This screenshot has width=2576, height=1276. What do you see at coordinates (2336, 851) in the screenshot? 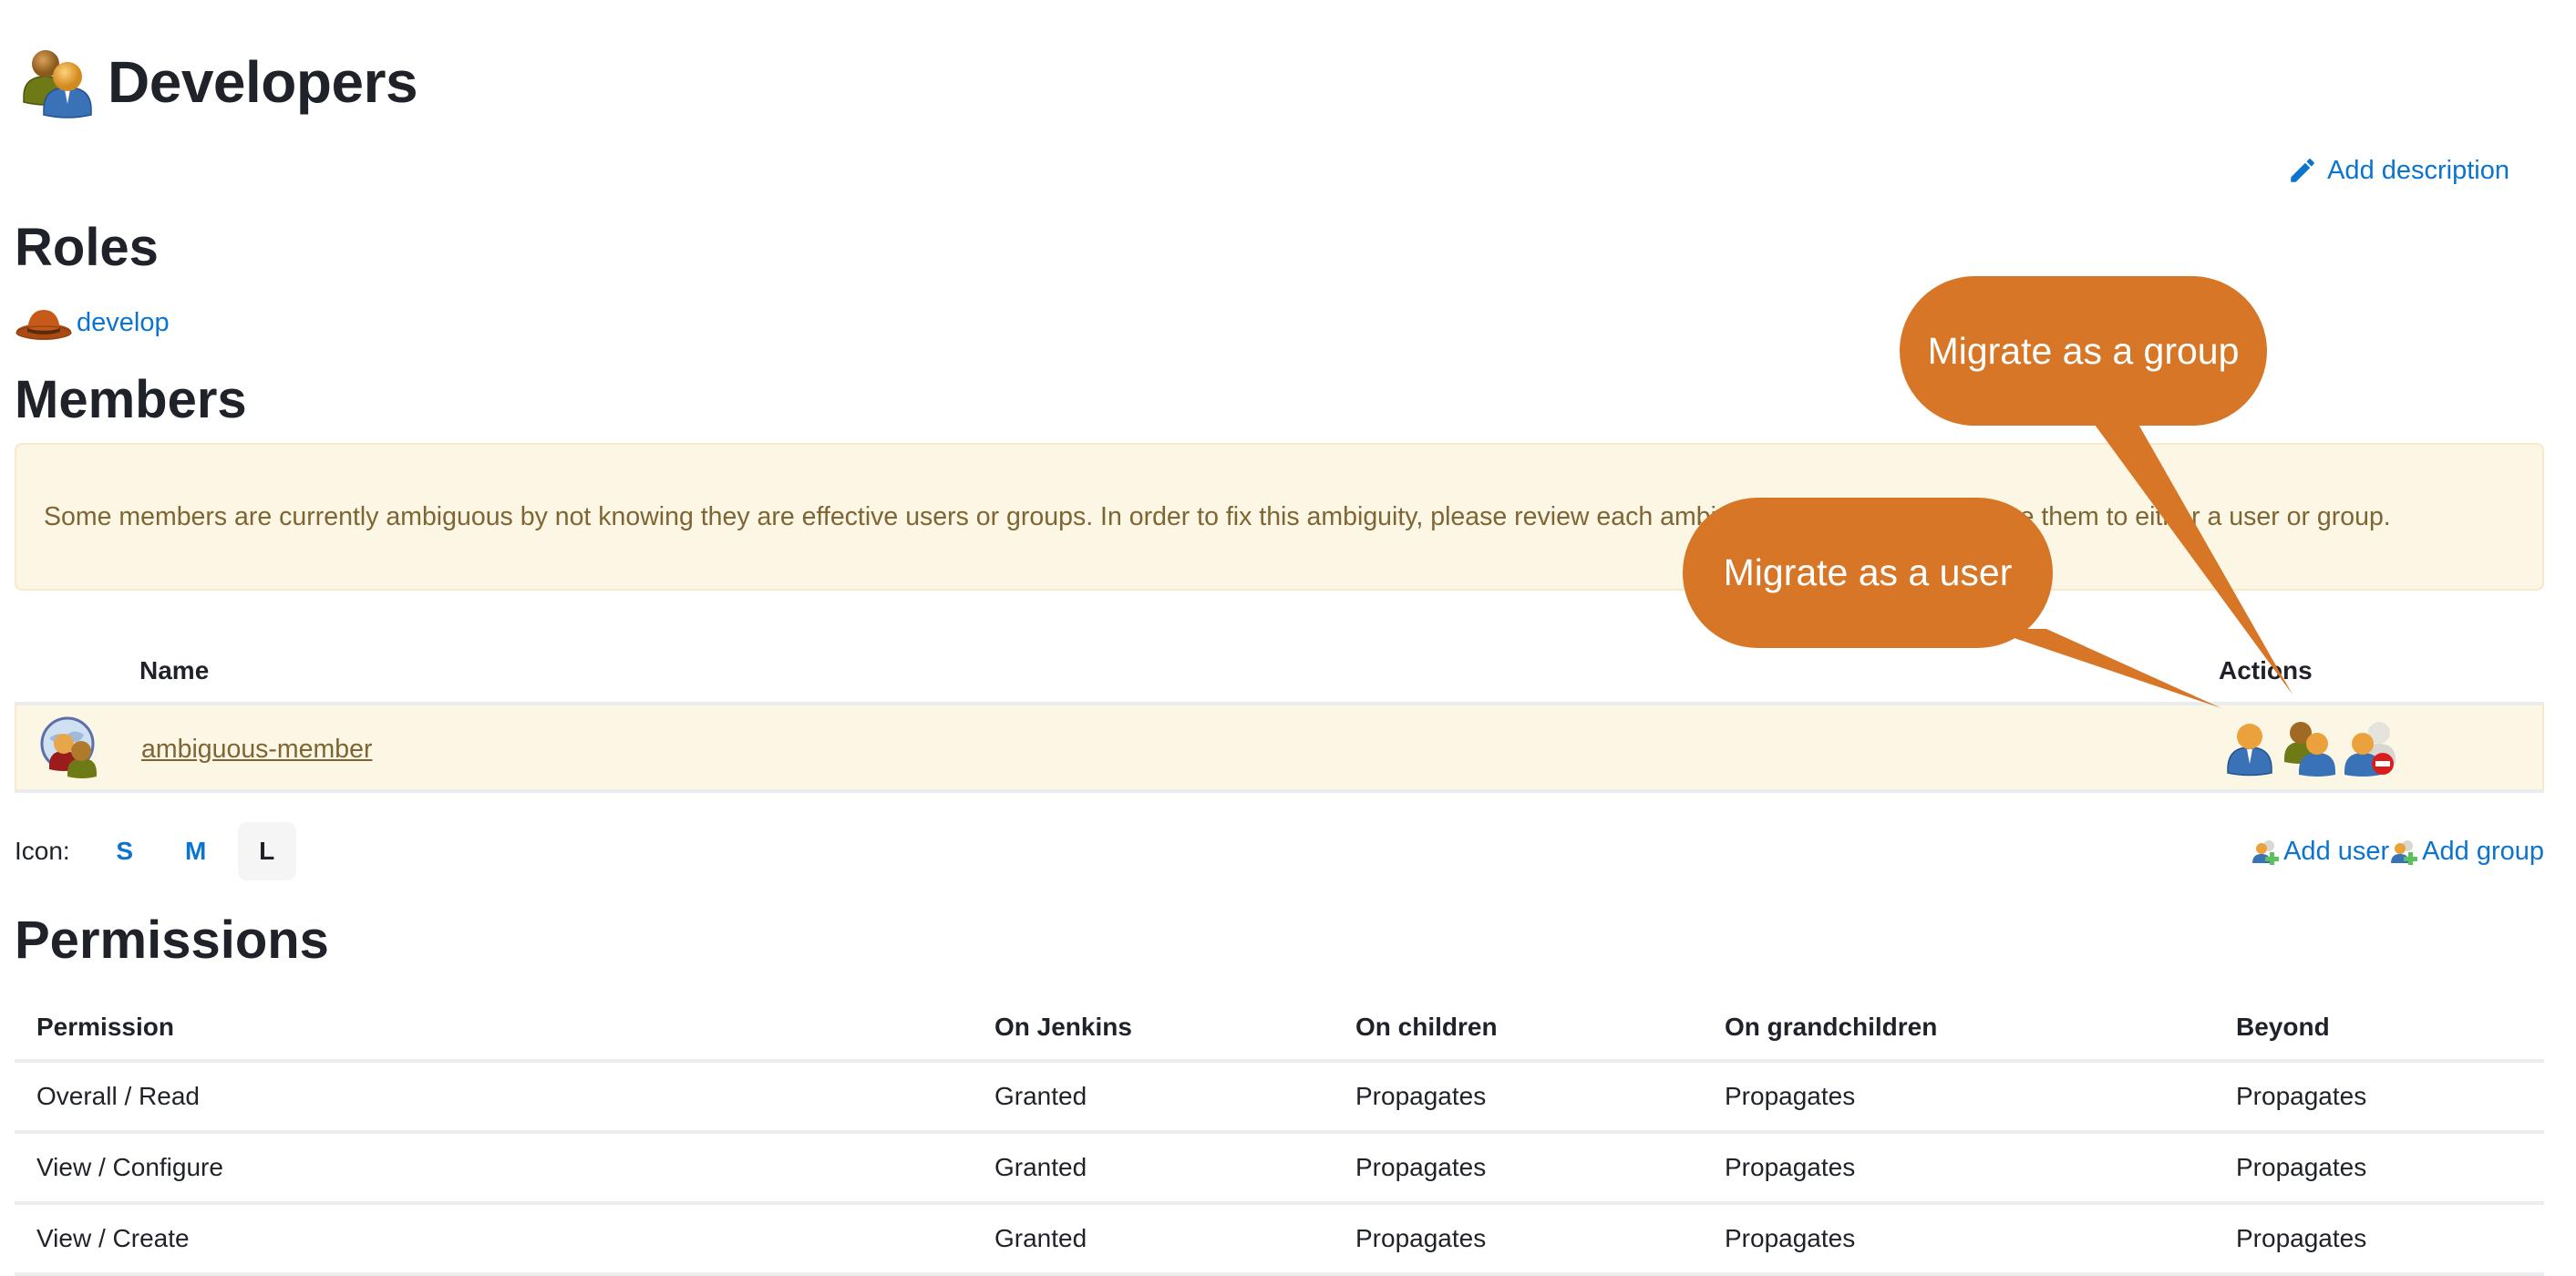
I see `add-user-label: Add user` at bounding box center [2336, 851].